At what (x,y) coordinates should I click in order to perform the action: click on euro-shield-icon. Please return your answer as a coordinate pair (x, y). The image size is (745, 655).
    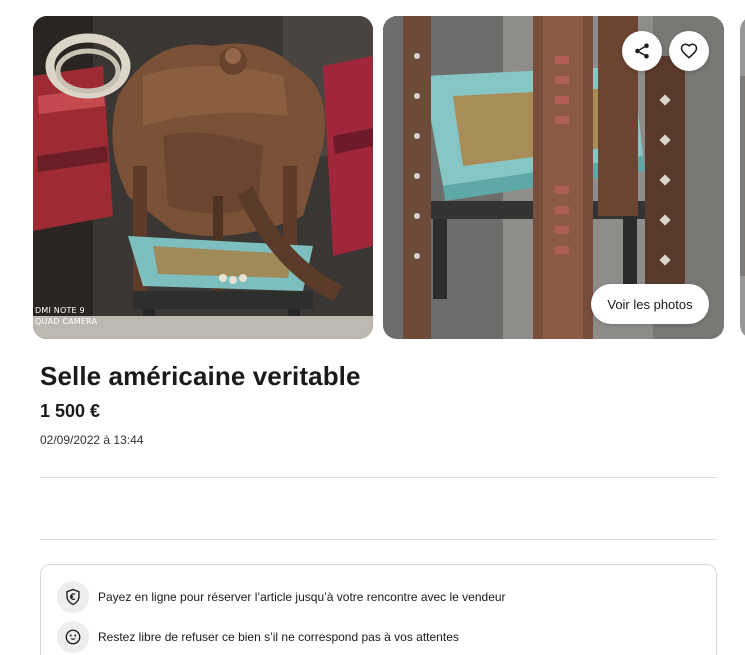
    Looking at the image, I should click on (73, 597).